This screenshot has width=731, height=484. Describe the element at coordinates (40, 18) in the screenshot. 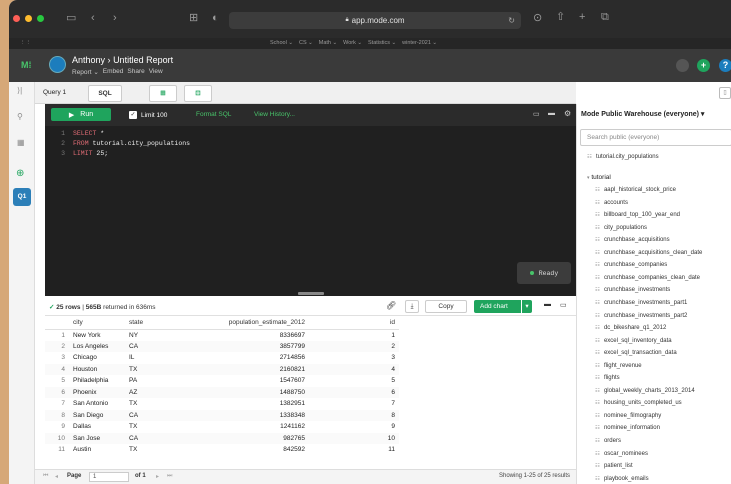

I see `zoom-window-button` at that location.